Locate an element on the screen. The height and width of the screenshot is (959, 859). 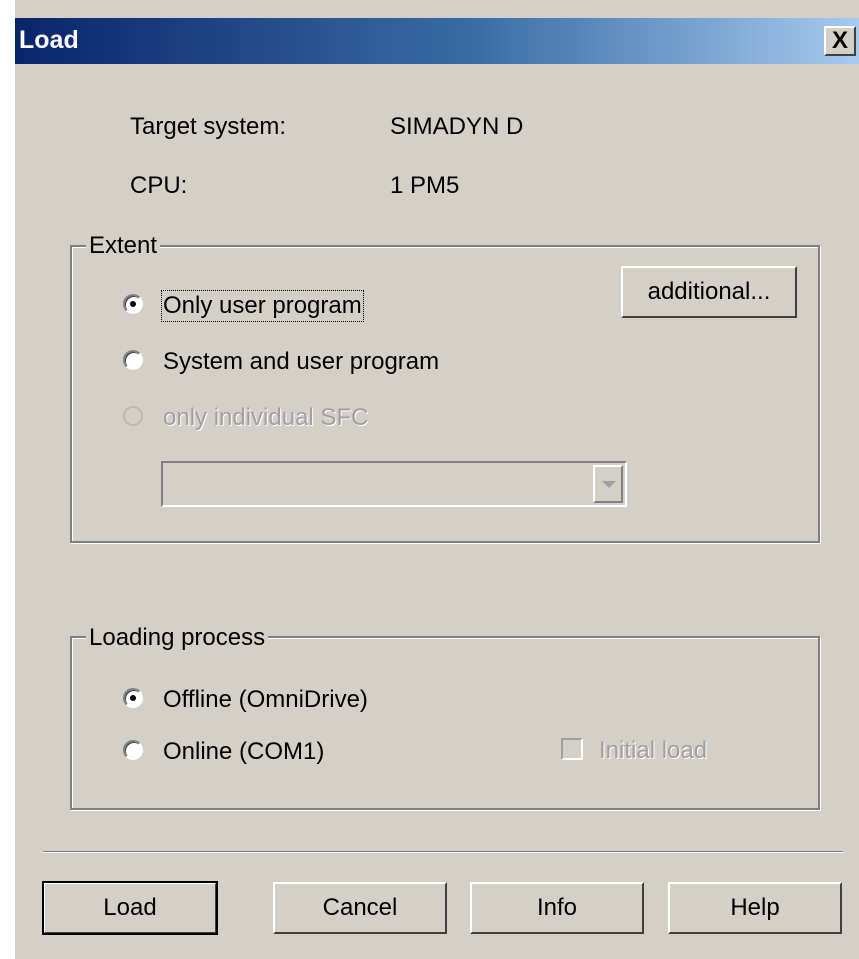
system-and-user-program-radio is located at coordinates (133, 360).